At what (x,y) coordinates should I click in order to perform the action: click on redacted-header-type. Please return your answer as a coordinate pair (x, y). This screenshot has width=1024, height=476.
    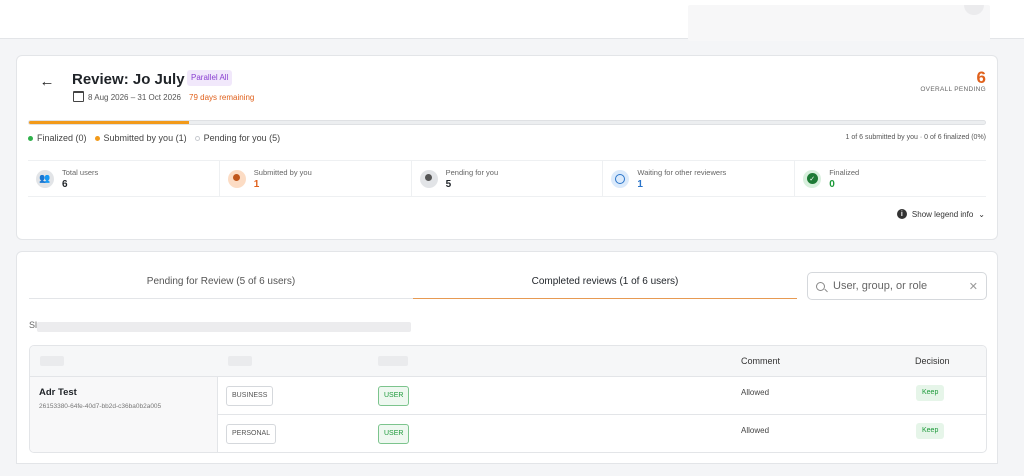
    Looking at the image, I should click on (240, 361).